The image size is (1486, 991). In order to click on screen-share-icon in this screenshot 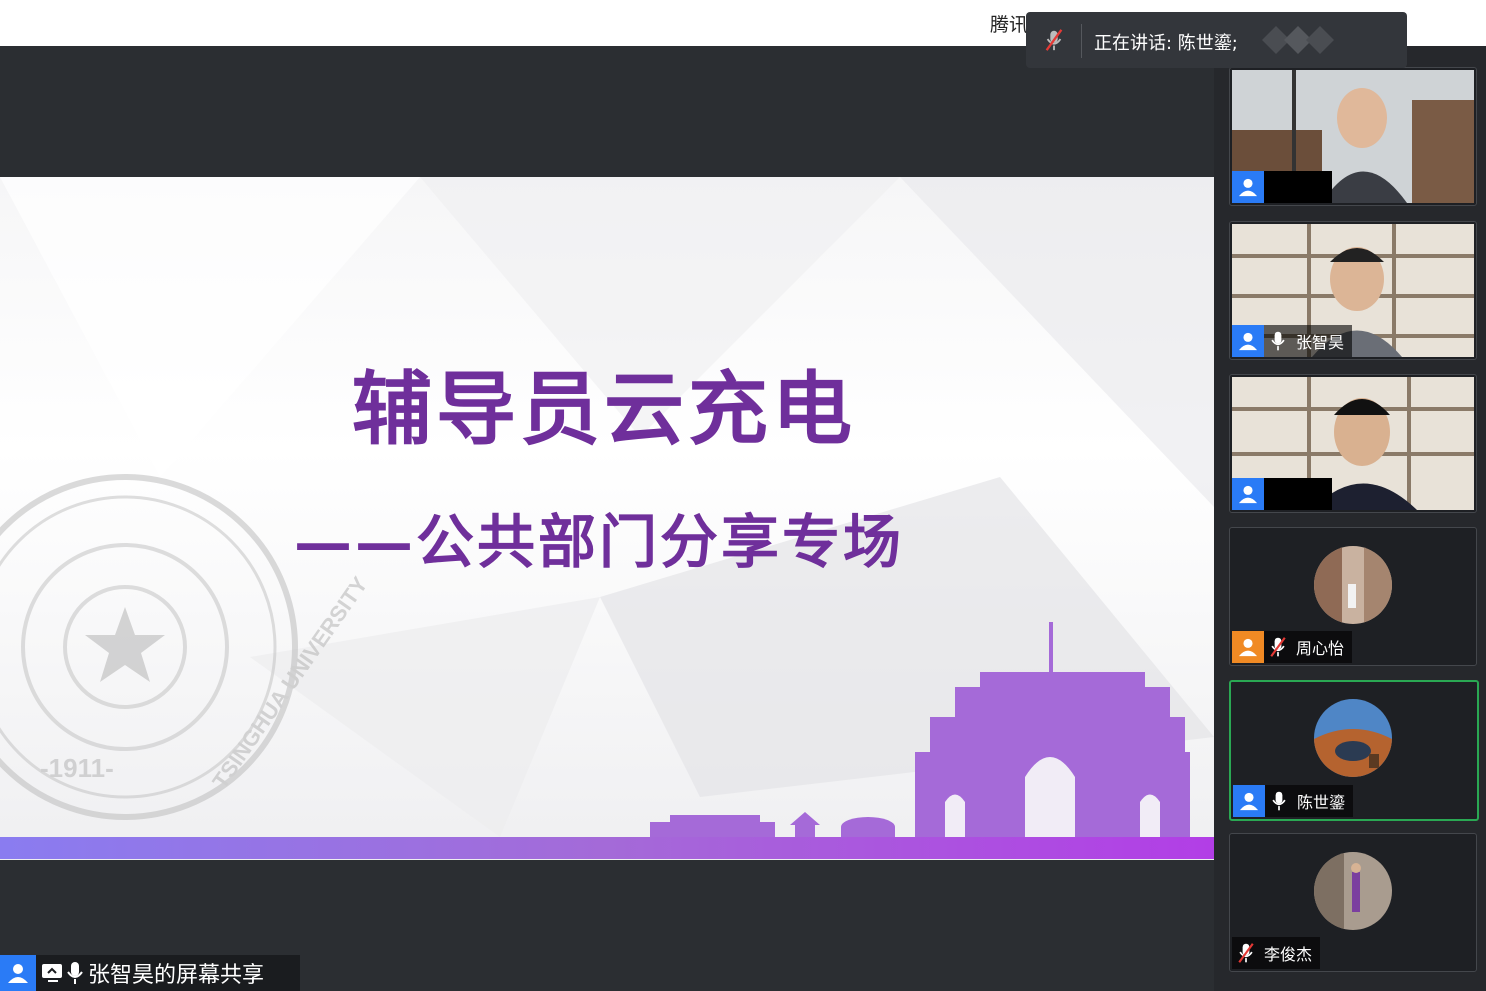, I will do `click(52, 973)`.